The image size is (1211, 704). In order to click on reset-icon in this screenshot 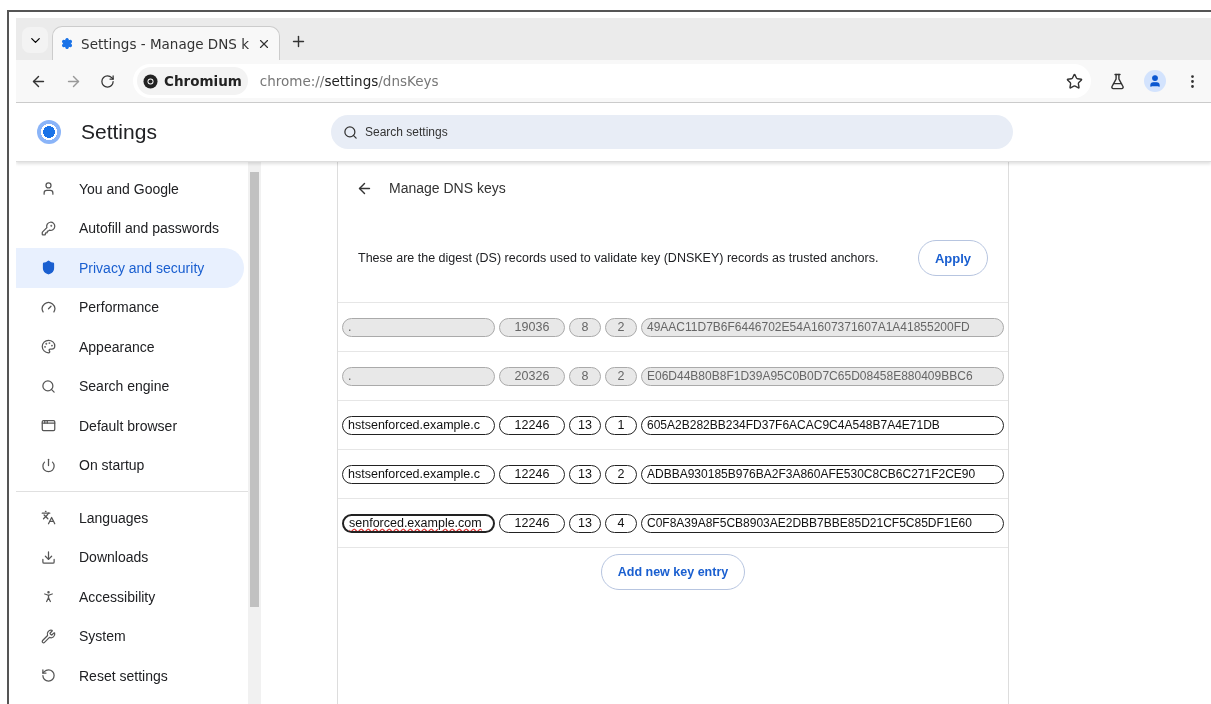, I will do `click(48, 676)`.